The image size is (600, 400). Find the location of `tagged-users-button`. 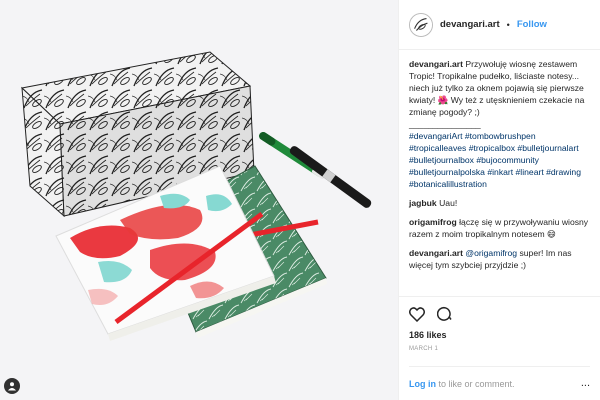

tagged-users-button is located at coordinates (12, 386).